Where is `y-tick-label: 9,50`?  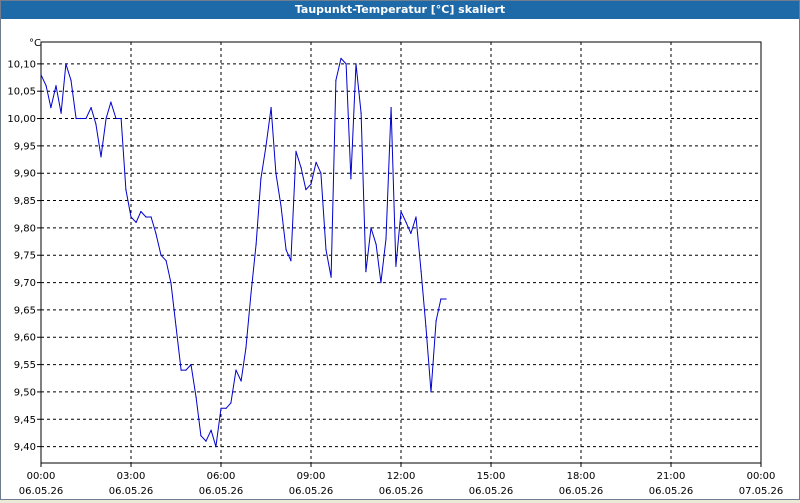 y-tick-label: 9,50 is located at coordinates (25, 392).